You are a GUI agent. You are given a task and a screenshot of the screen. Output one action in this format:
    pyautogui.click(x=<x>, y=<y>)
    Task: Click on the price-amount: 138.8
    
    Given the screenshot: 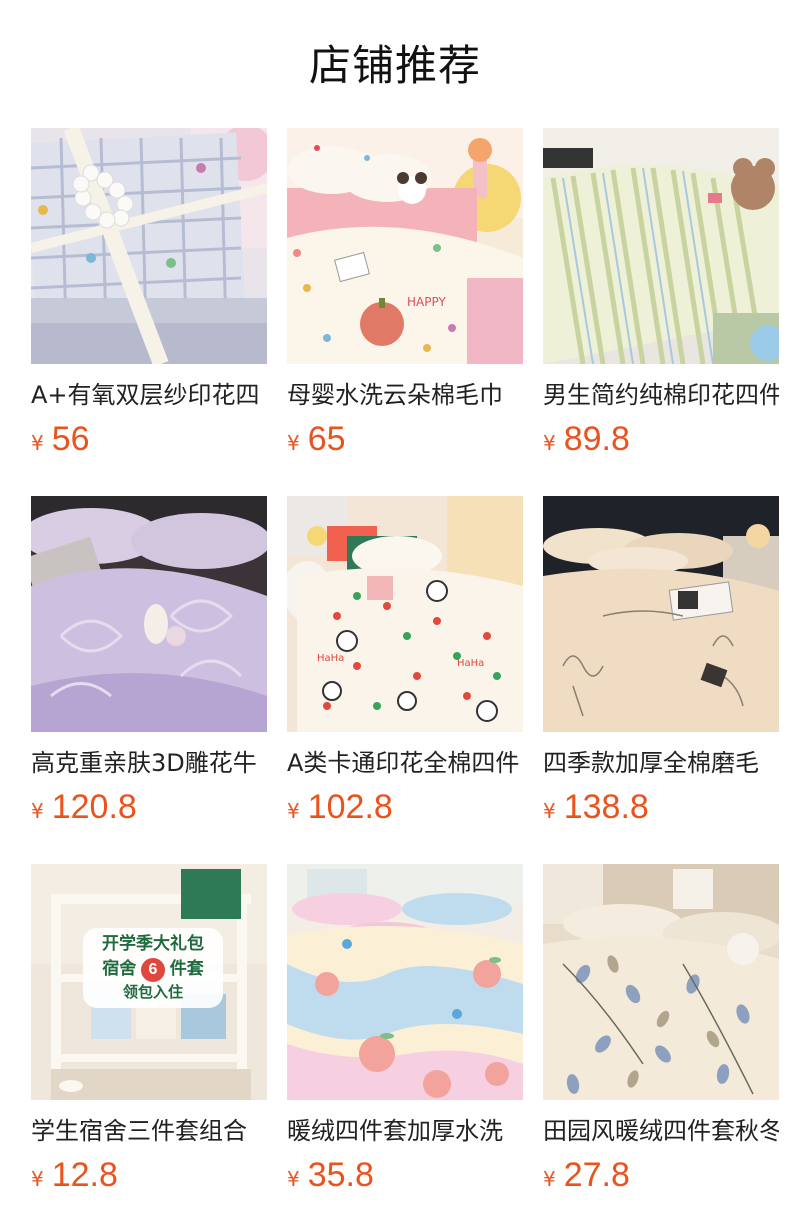 What is the action you would take?
    pyautogui.click(x=606, y=807)
    